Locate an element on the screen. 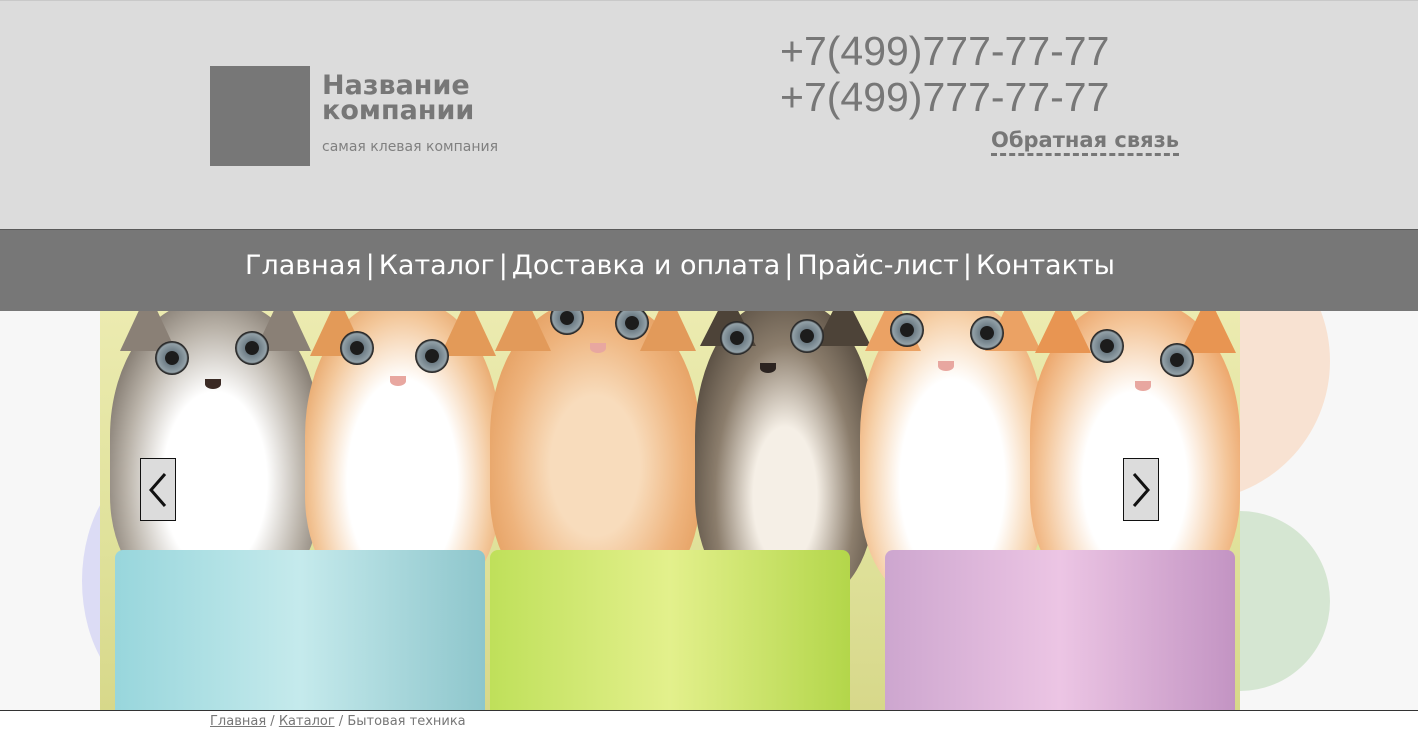  company-tagline: самая клевая компания is located at coordinates (410, 147).